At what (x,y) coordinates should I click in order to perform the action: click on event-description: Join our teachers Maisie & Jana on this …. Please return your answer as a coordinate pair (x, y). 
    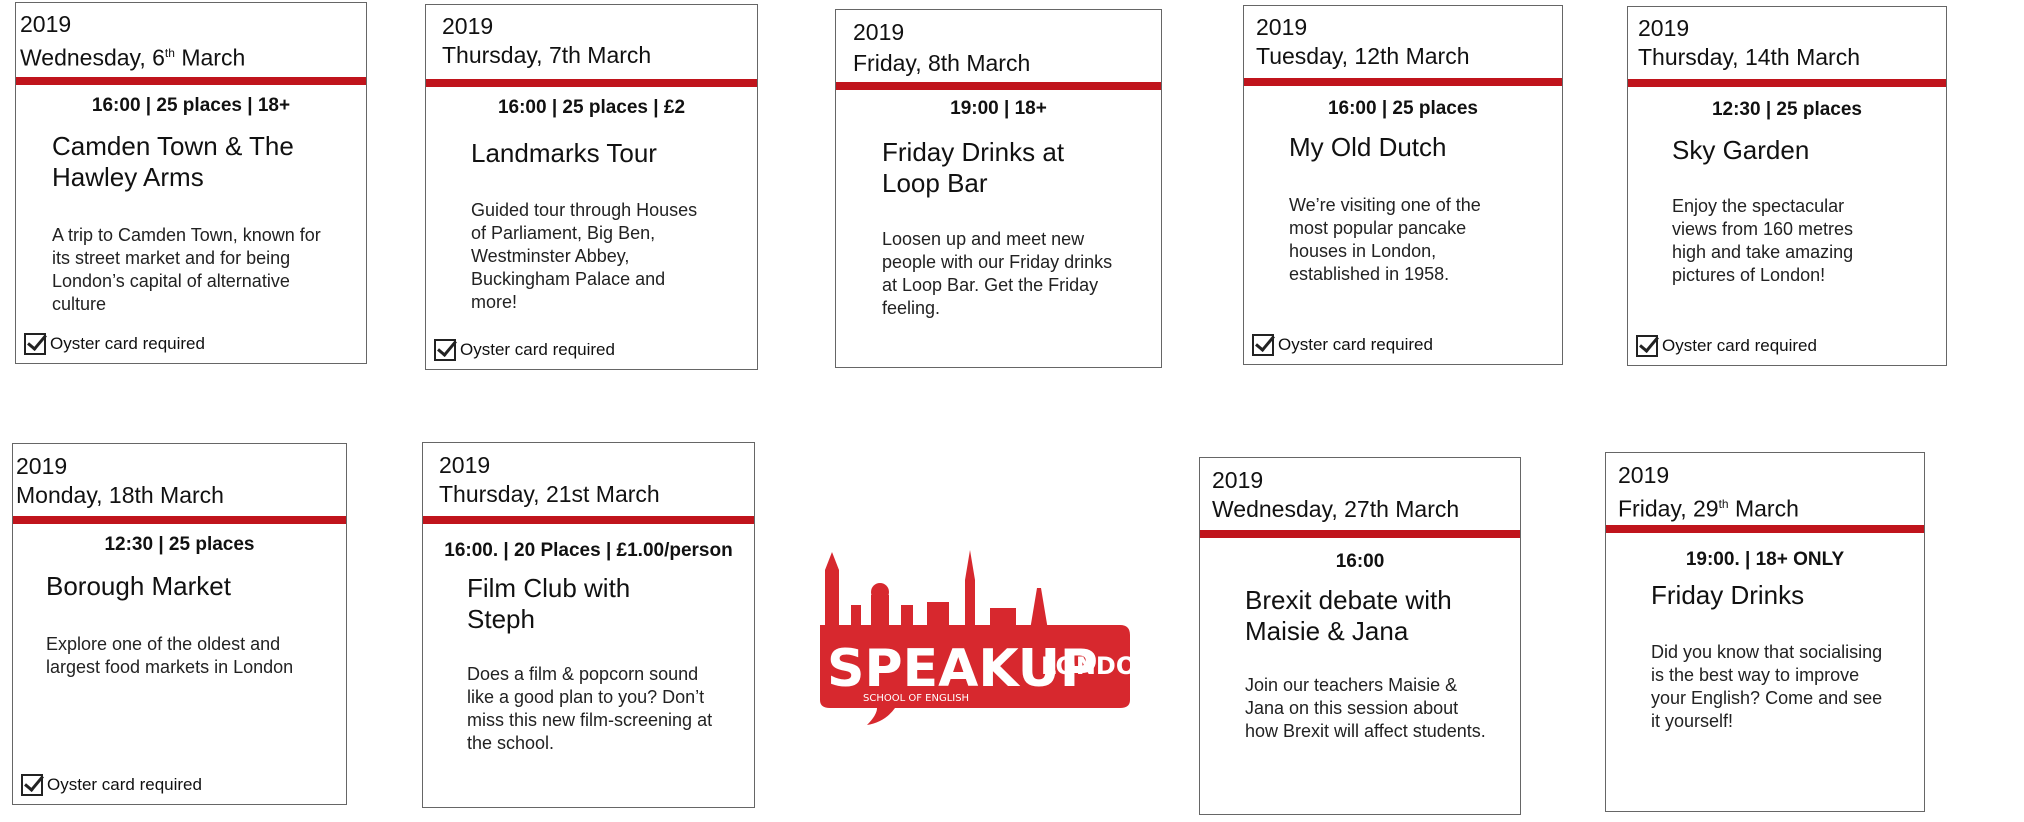
    Looking at the image, I should click on (1365, 708).